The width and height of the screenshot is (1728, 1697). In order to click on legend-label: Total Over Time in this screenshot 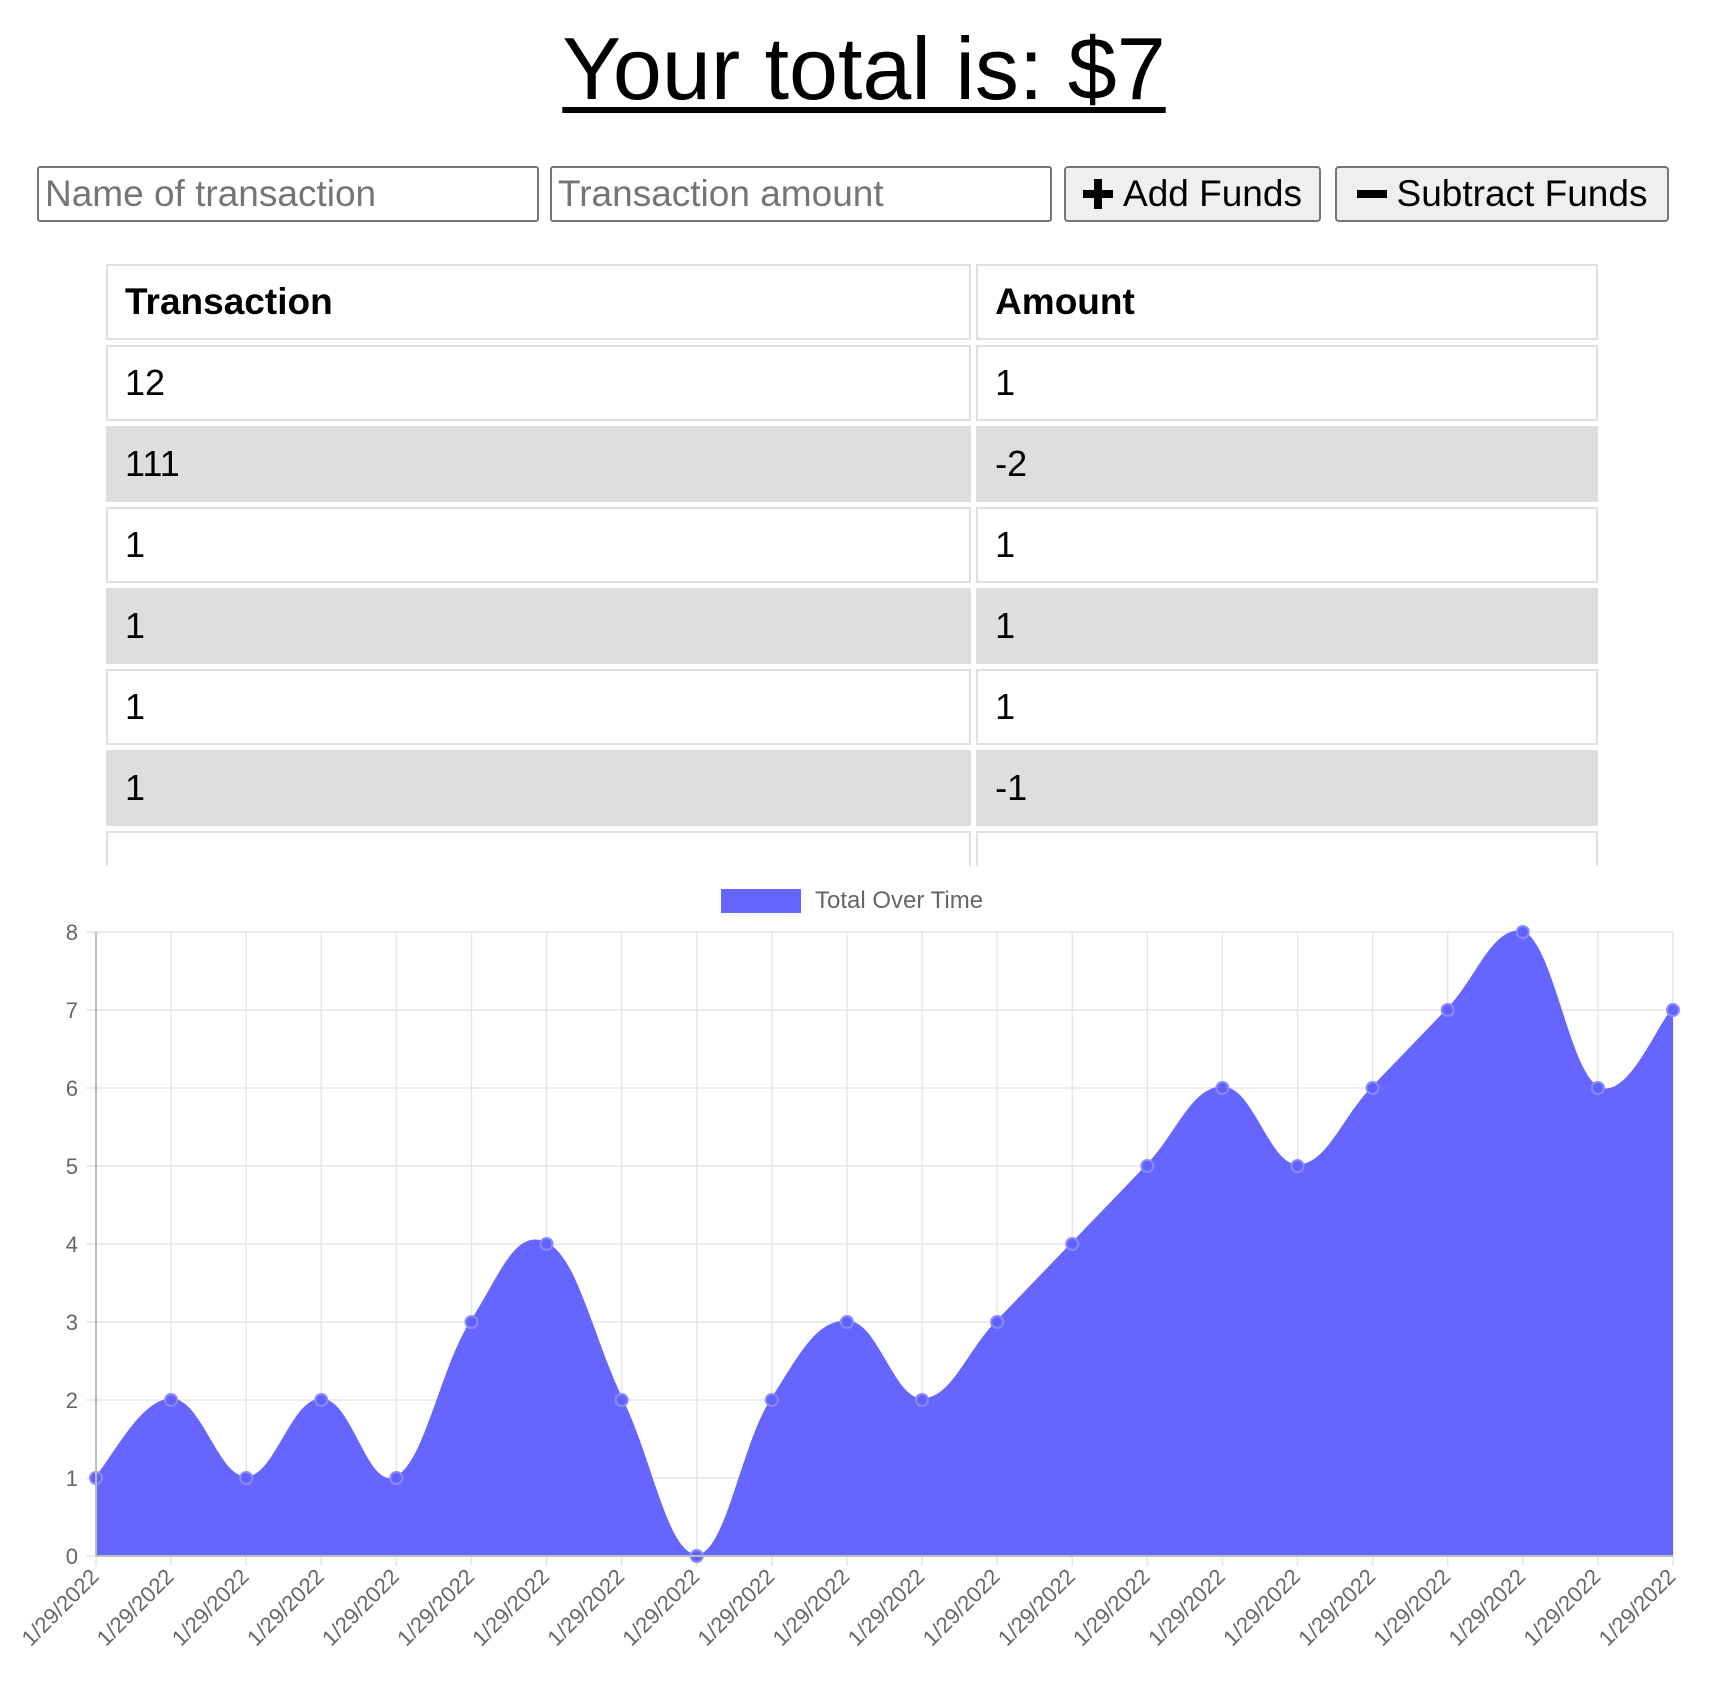, I will do `click(899, 900)`.